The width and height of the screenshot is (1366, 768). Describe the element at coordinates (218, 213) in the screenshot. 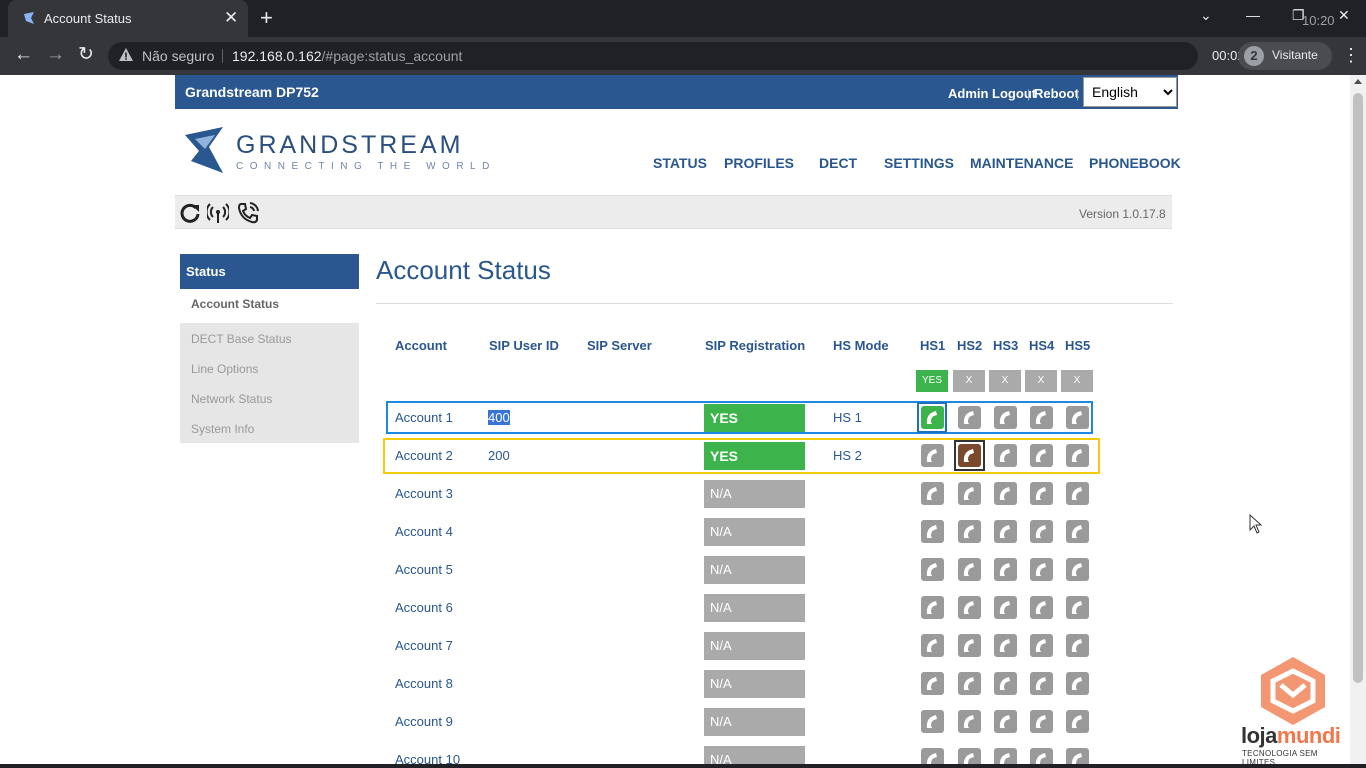

I see `wireless-signal-icon` at that location.